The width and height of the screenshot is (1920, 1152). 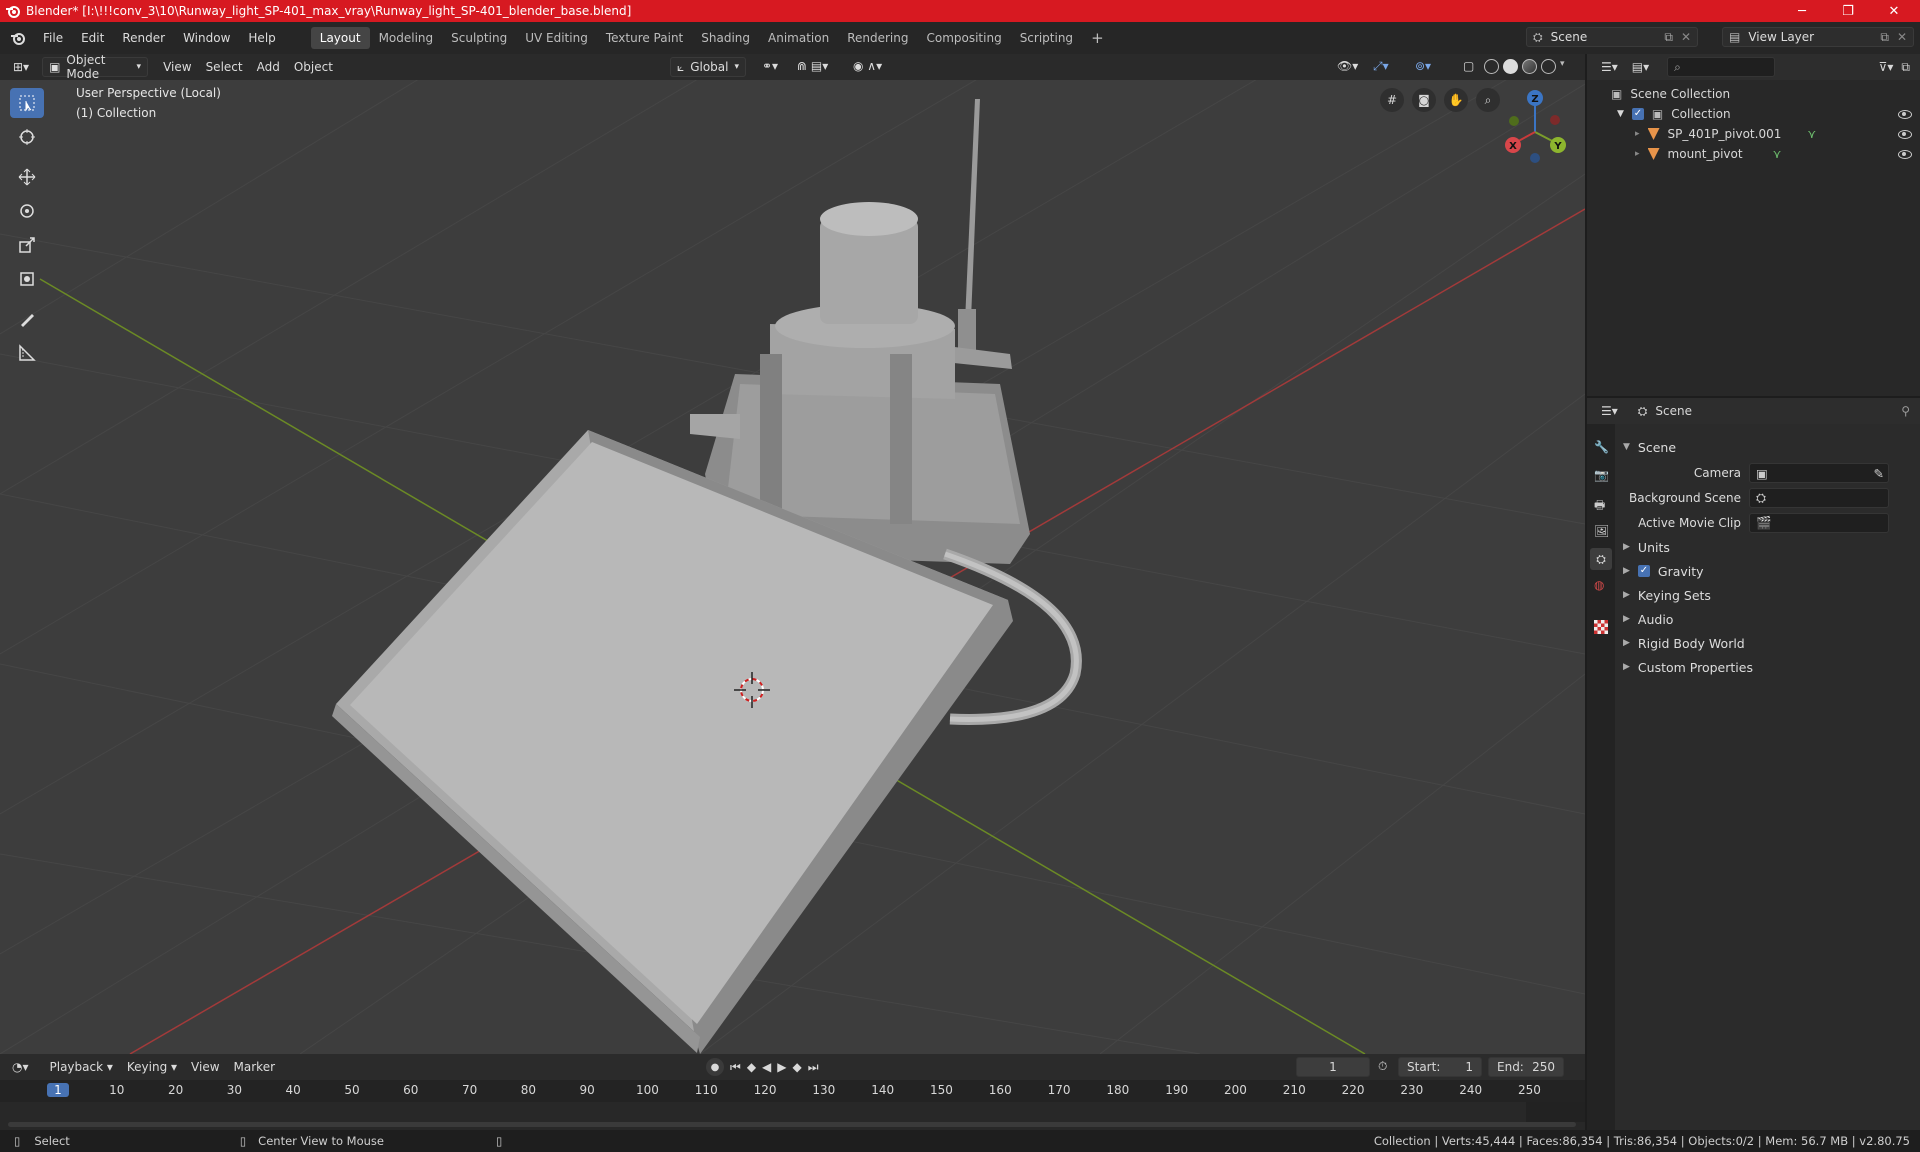 What do you see at coordinates (1440, 1067) in the screenshot?
I see `start-frame-field: Start: 1` at bounding box center [1440, 1067].